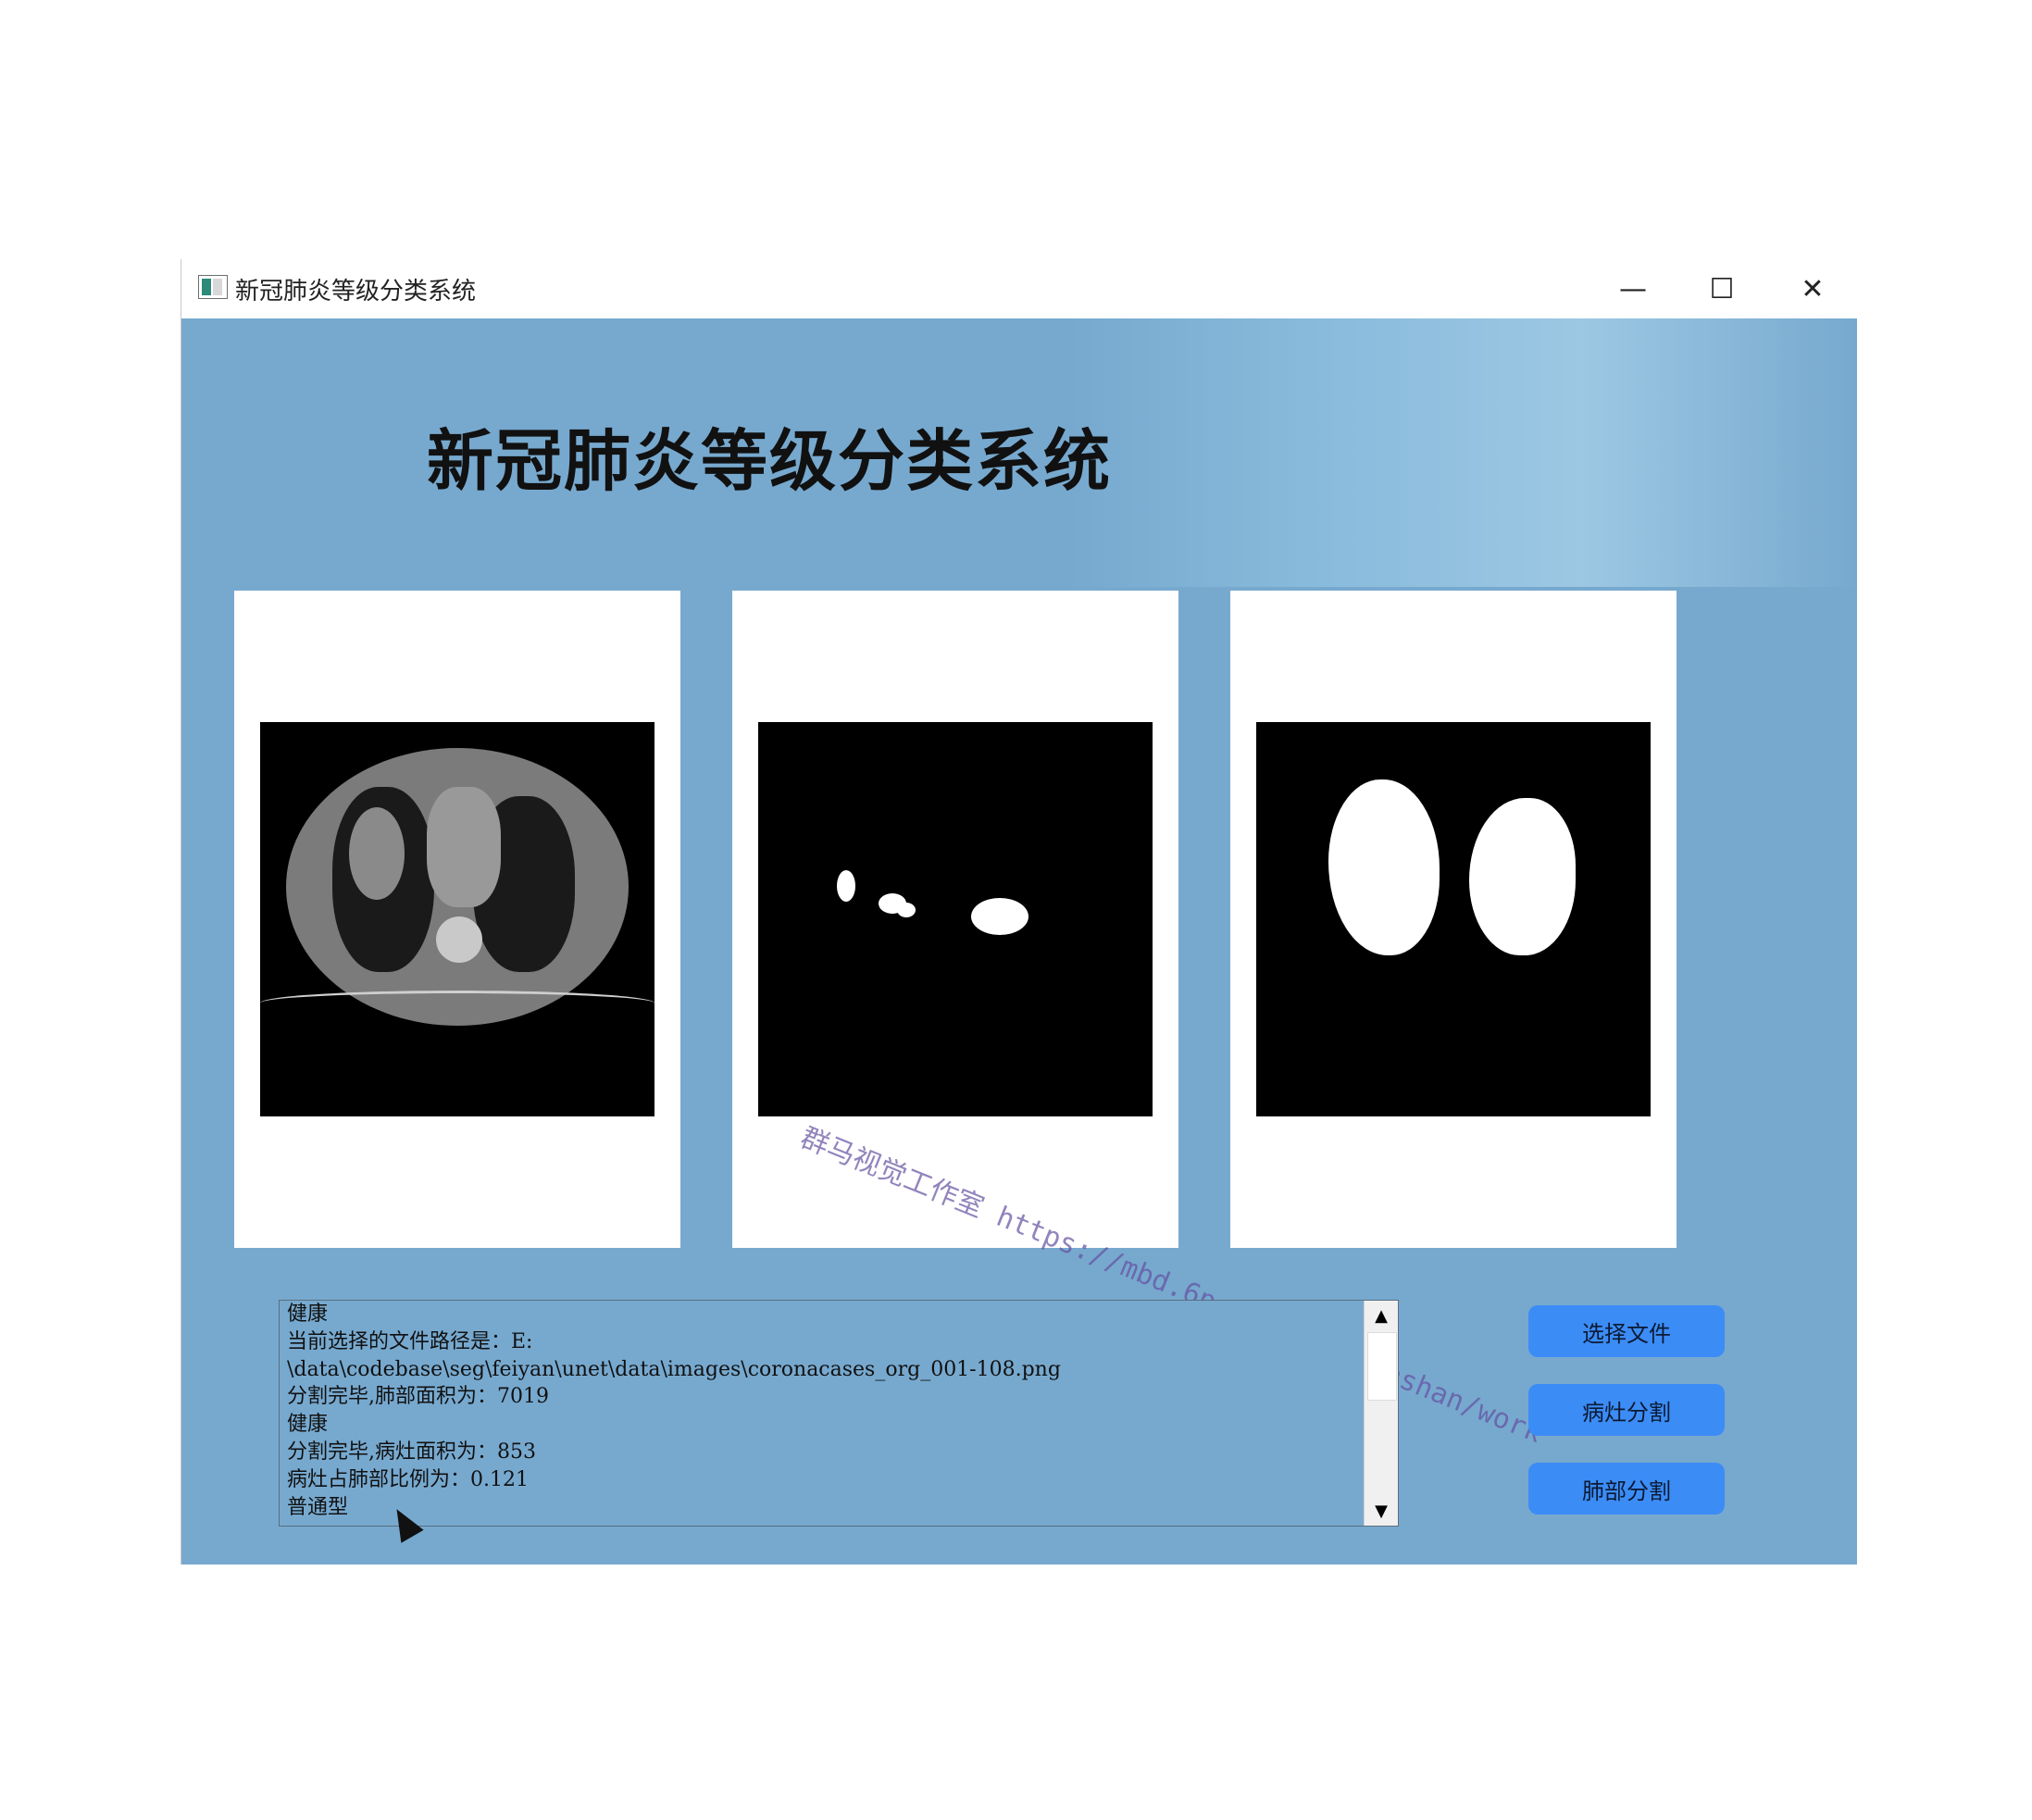 The image size is (2032, 1820). I want to click on lung-mask-image, so click(1453, 919).